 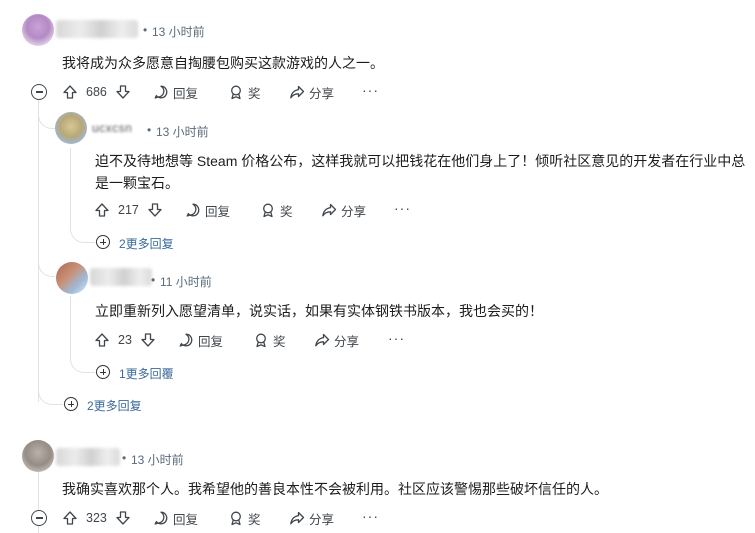 What do you see at coordinates (137, 183) in the screenshot?
I see `comment-body-line-2: 是一颗宝石。` at bounding box center [137, 183].